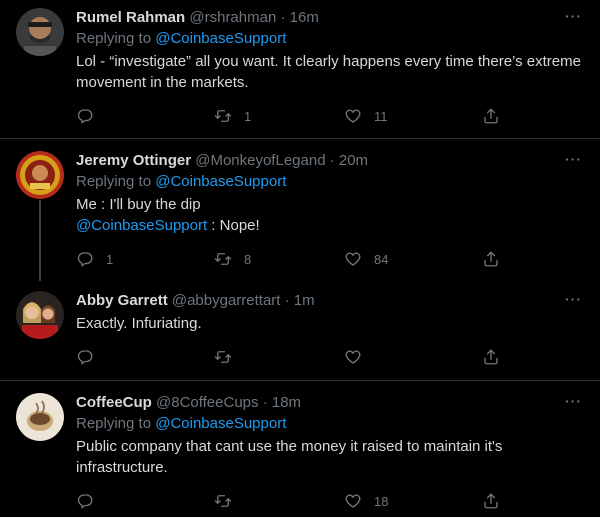 Image resolution: width=600 pixels, height=517 pixels. I want to click on user-handle: @rshrahman, so click(232, 17).